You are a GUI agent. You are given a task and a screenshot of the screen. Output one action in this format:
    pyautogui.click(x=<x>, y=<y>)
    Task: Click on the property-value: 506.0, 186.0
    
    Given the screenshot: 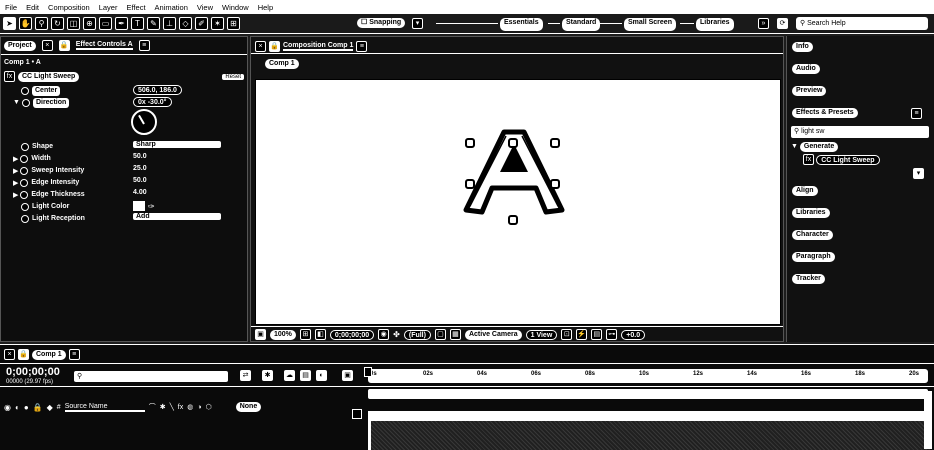 What is the action you would take?
    pyautogui.click(x=157, y=90)
    